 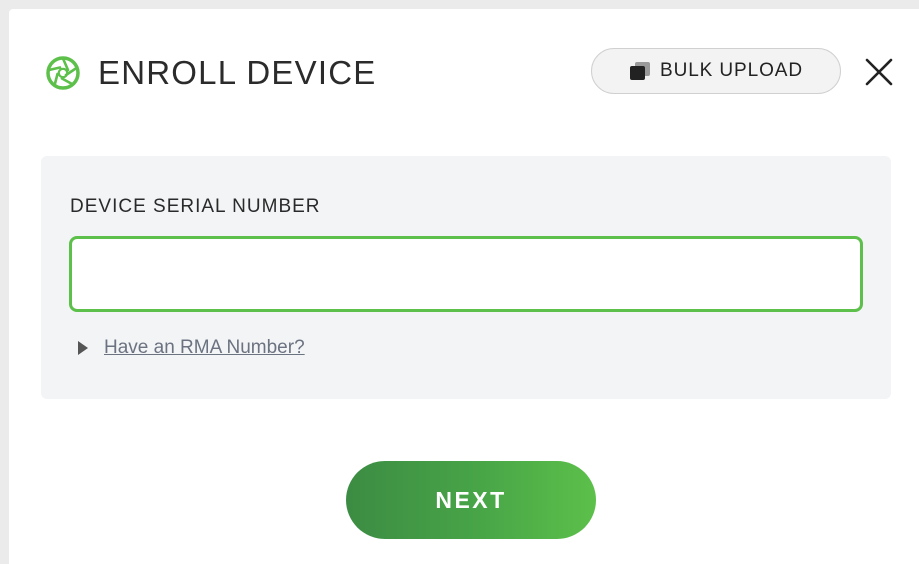 What do you see at coordinates (63, 73) in the screenshot?
I see `aperture-logo-icon` at bounding box center [63, 73].